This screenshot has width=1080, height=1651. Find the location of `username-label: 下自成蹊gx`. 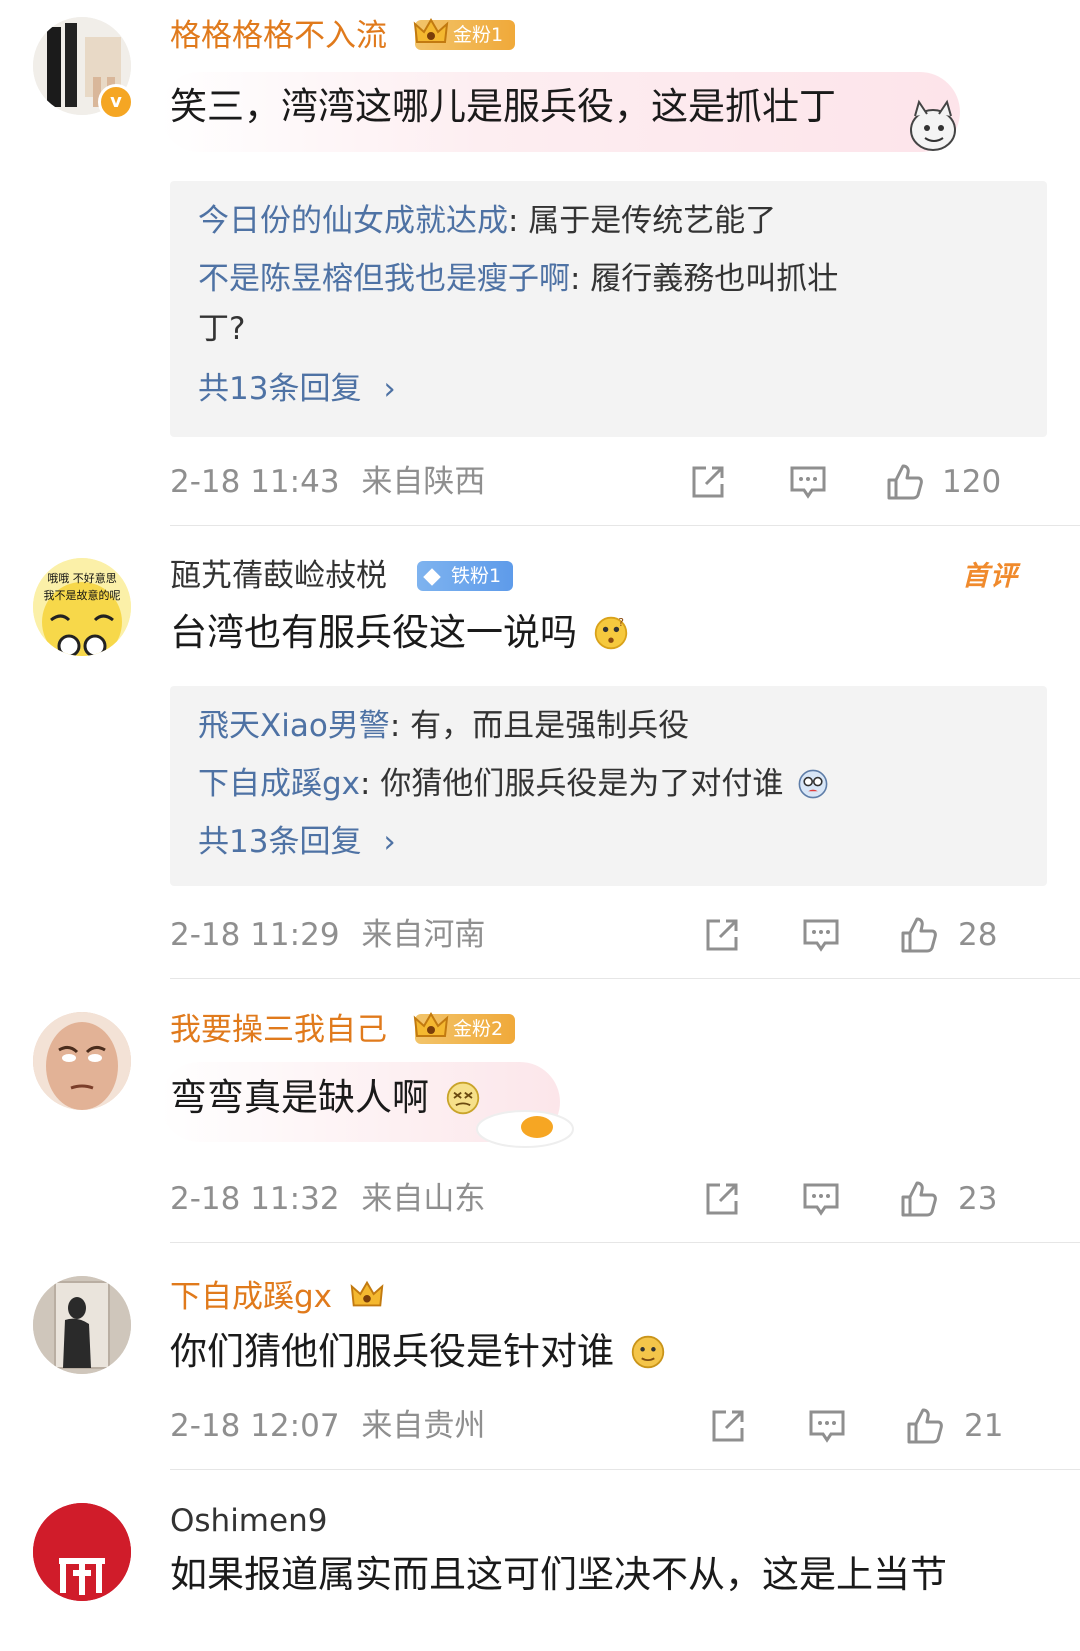

username-label: 下自成蹊gx is located at coordinates (251, 1297).